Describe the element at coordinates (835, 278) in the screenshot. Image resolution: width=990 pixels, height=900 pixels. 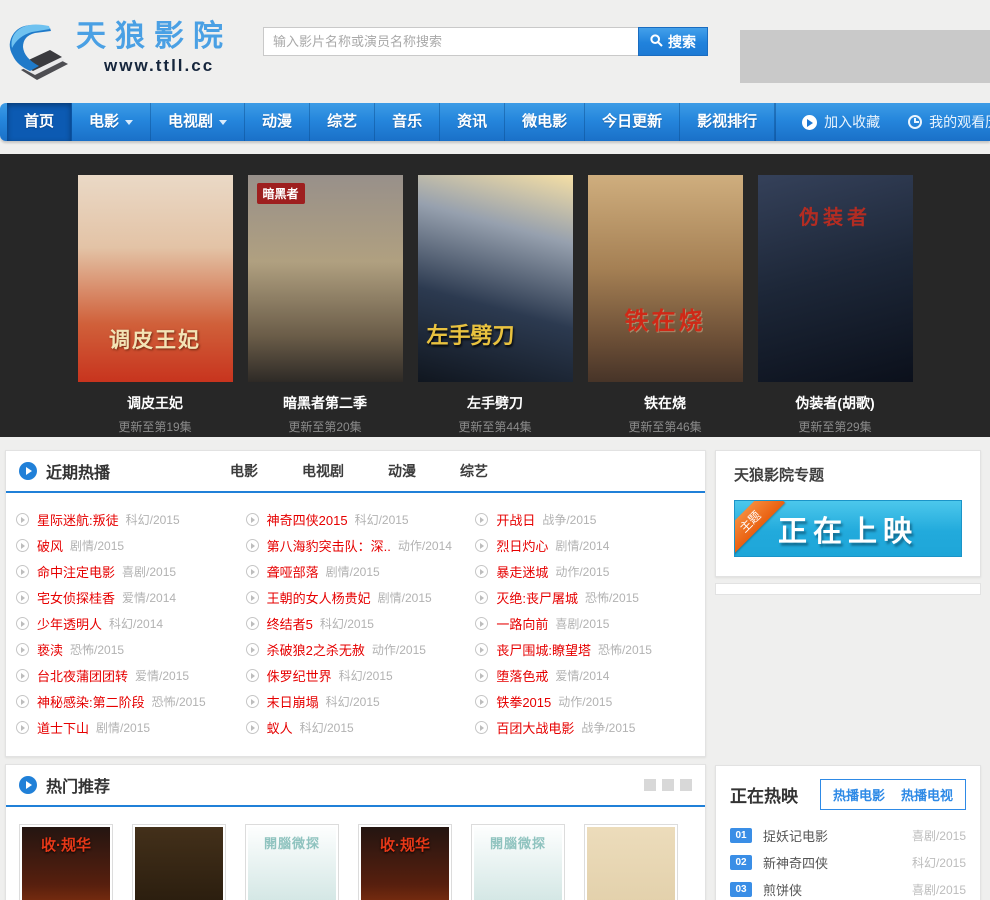
I see `movie-poster: 伪装者` at that location.